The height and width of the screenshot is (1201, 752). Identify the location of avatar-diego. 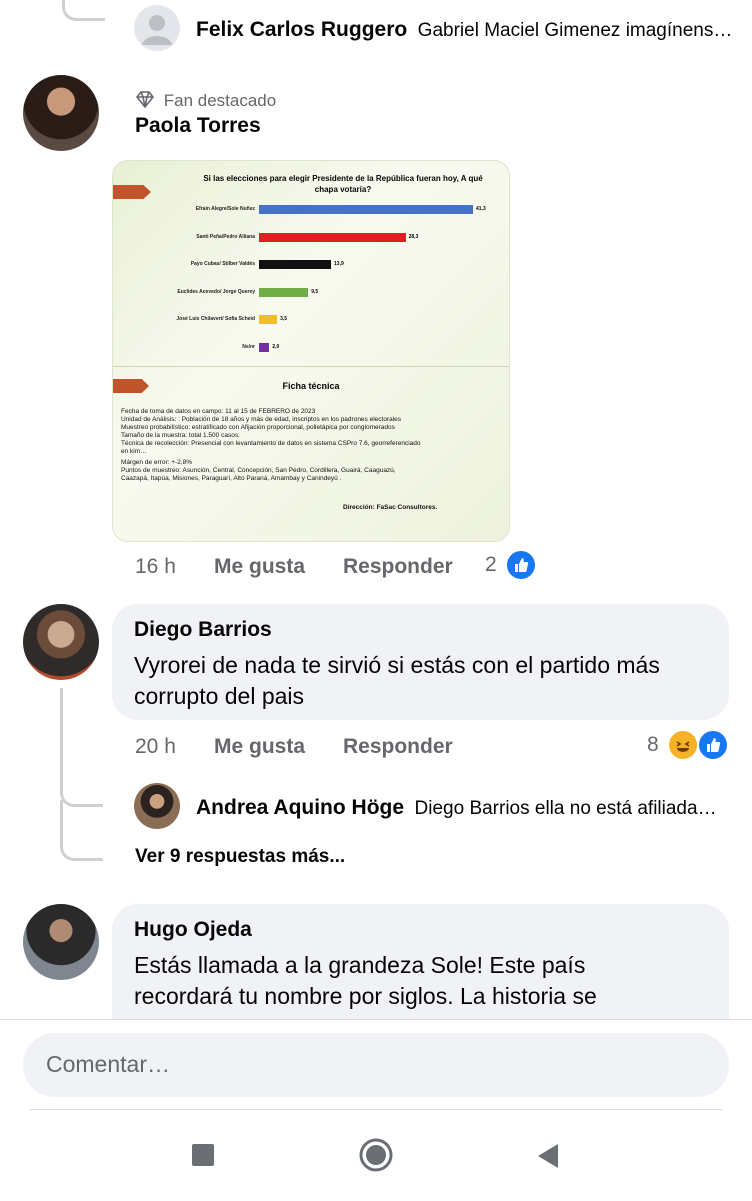
(61, 642).